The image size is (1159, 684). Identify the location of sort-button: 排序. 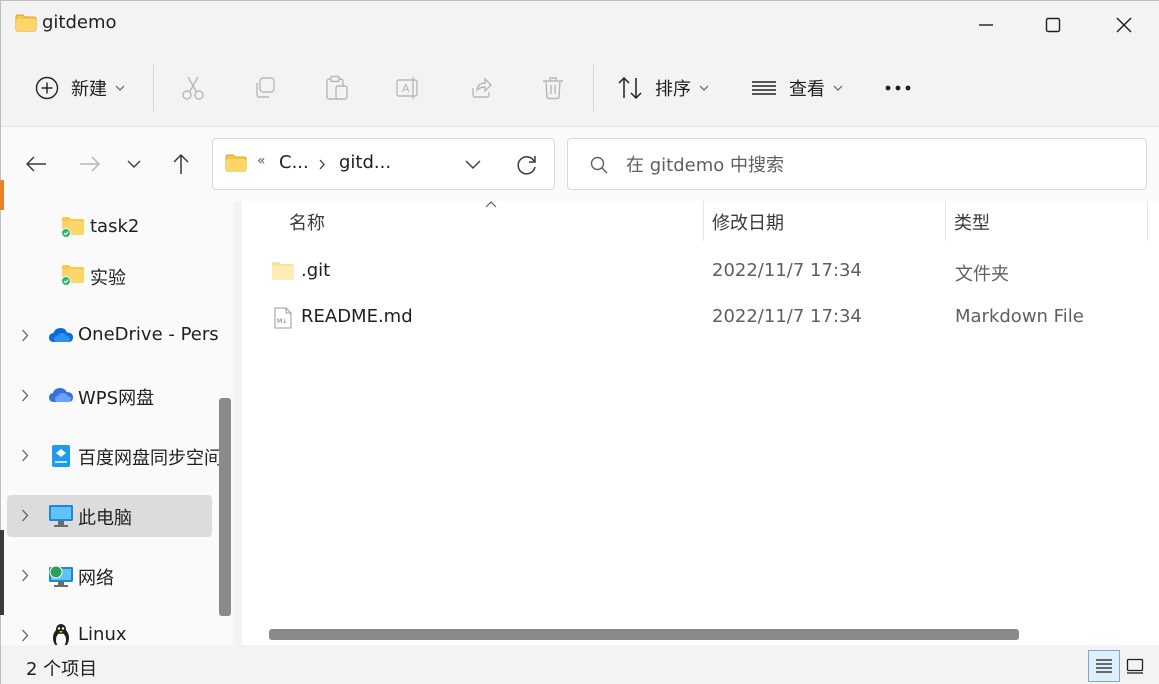
(663, 88).